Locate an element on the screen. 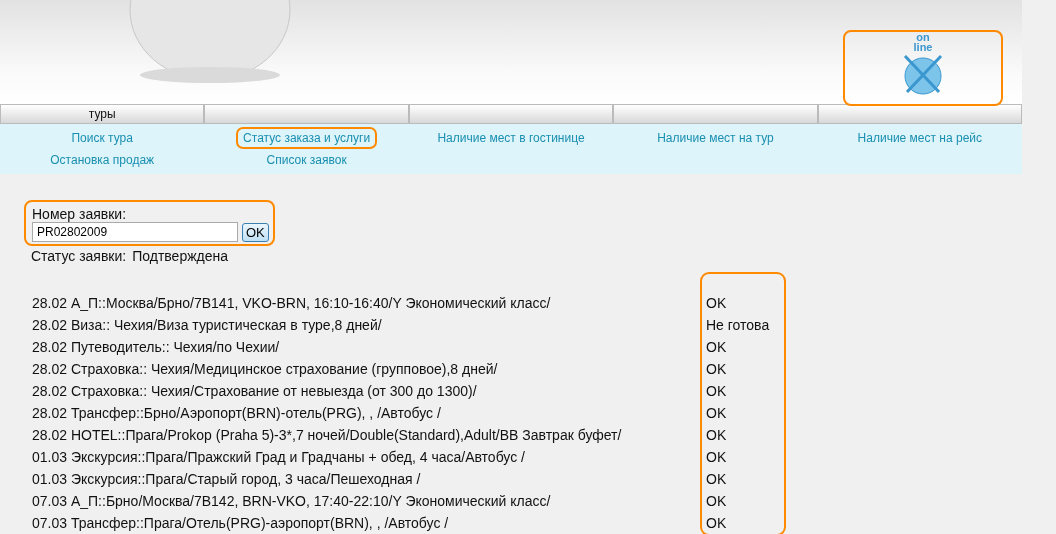 This screenshot has width=1056, height=534. nav-link: Поиск тура is located at coordinates (102, 138).